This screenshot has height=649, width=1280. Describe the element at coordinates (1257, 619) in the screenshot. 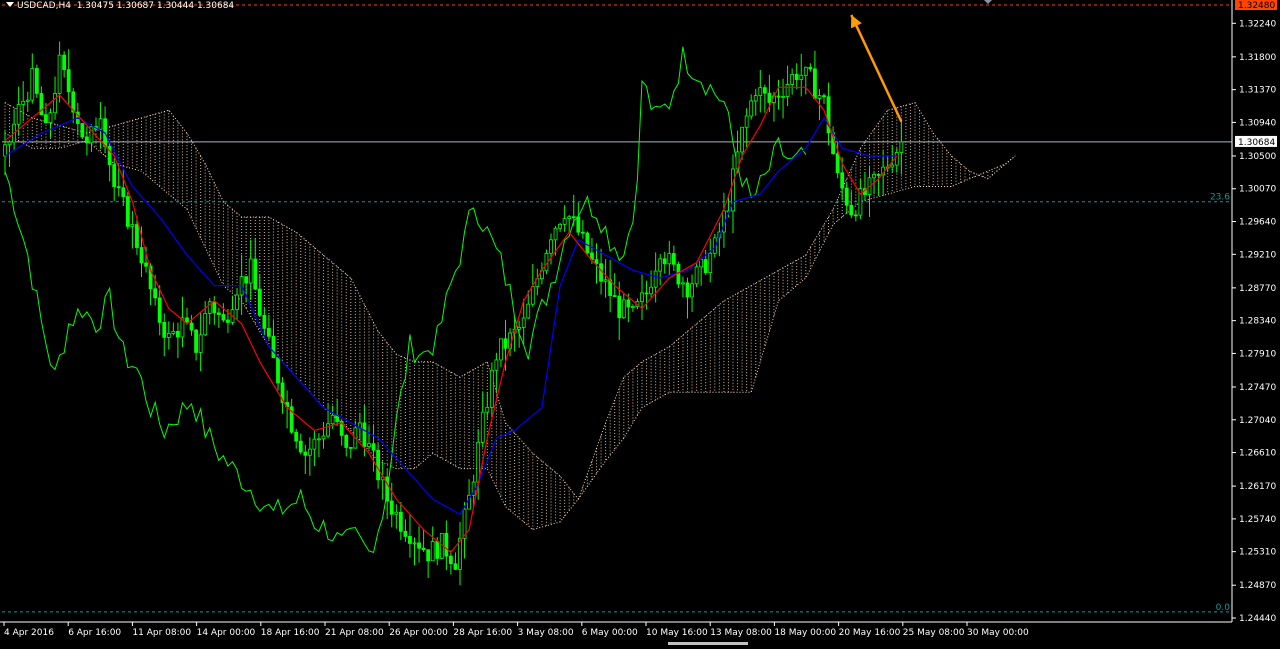

I see `y-tick-label: 1.24440` at that location.